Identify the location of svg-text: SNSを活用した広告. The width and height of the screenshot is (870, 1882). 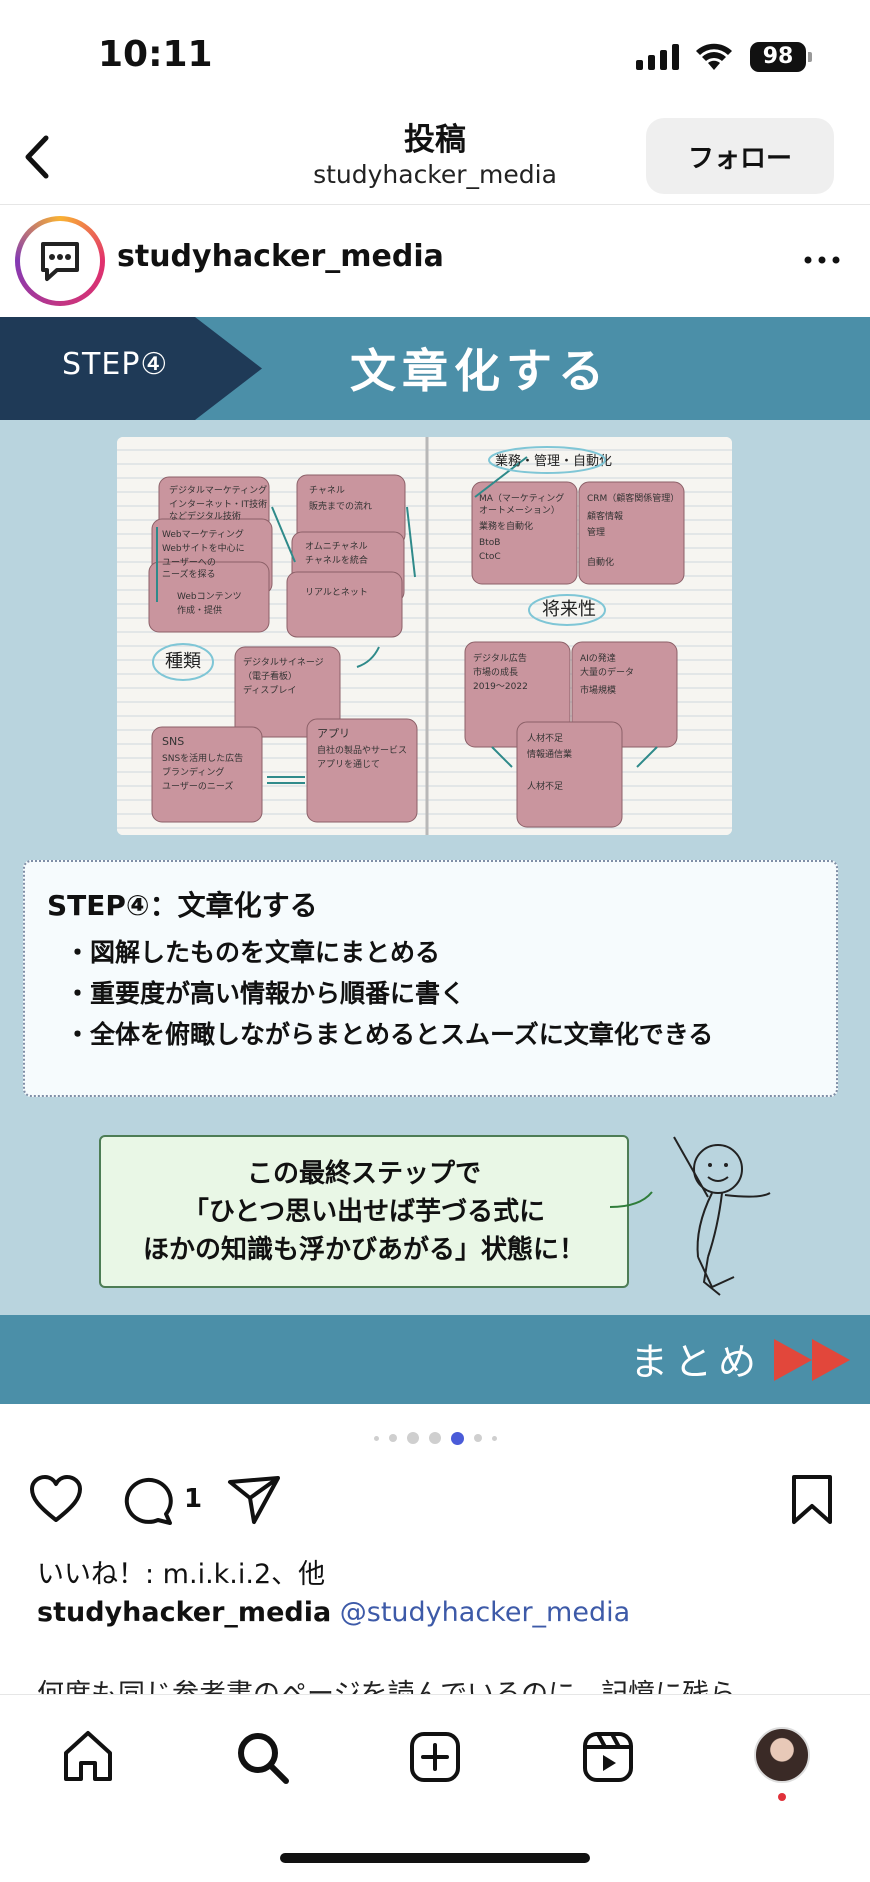
(202, 758).